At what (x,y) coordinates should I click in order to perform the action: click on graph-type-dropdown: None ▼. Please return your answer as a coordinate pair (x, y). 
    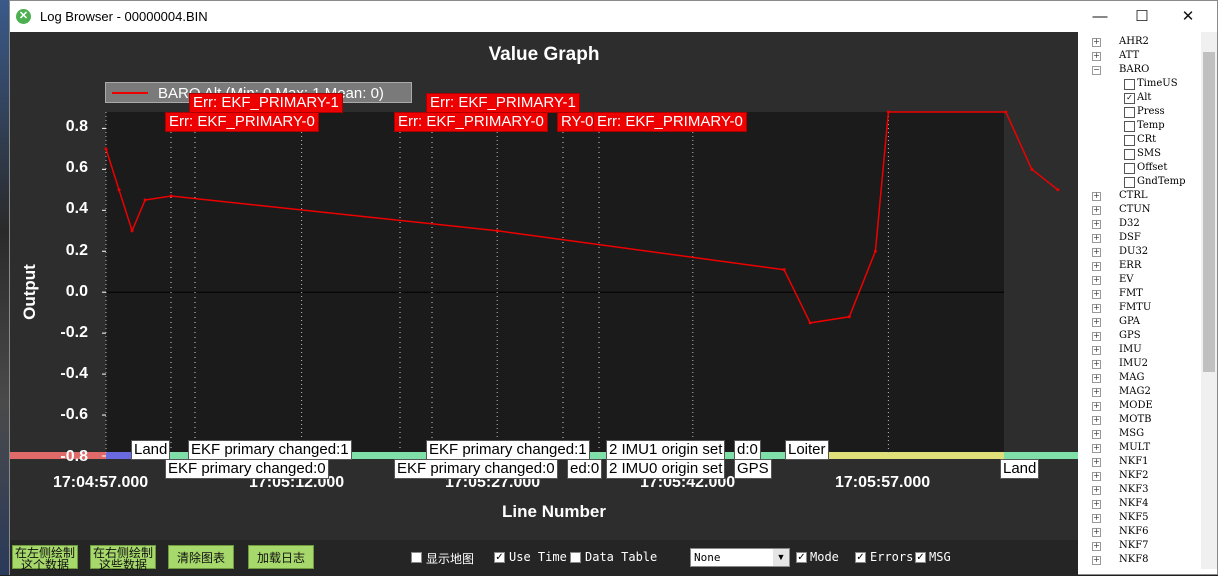
    Looking at the image, I should click on (740, 557).